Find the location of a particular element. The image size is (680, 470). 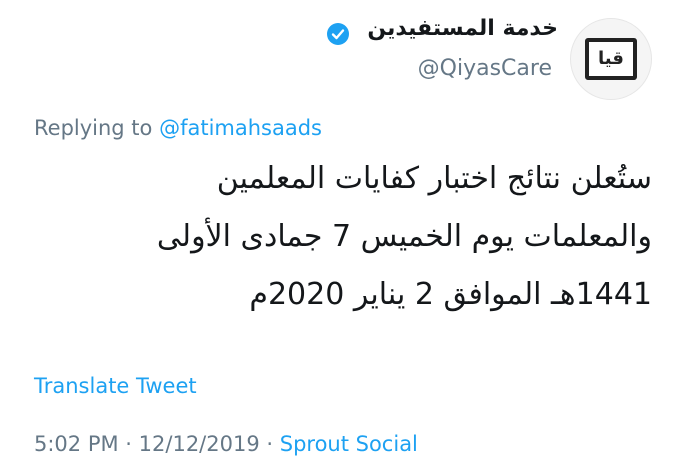

tweet-text-line: والمعلمات يوم الخميس 7 جمادى الأولى is located at coordinates (404, 236).